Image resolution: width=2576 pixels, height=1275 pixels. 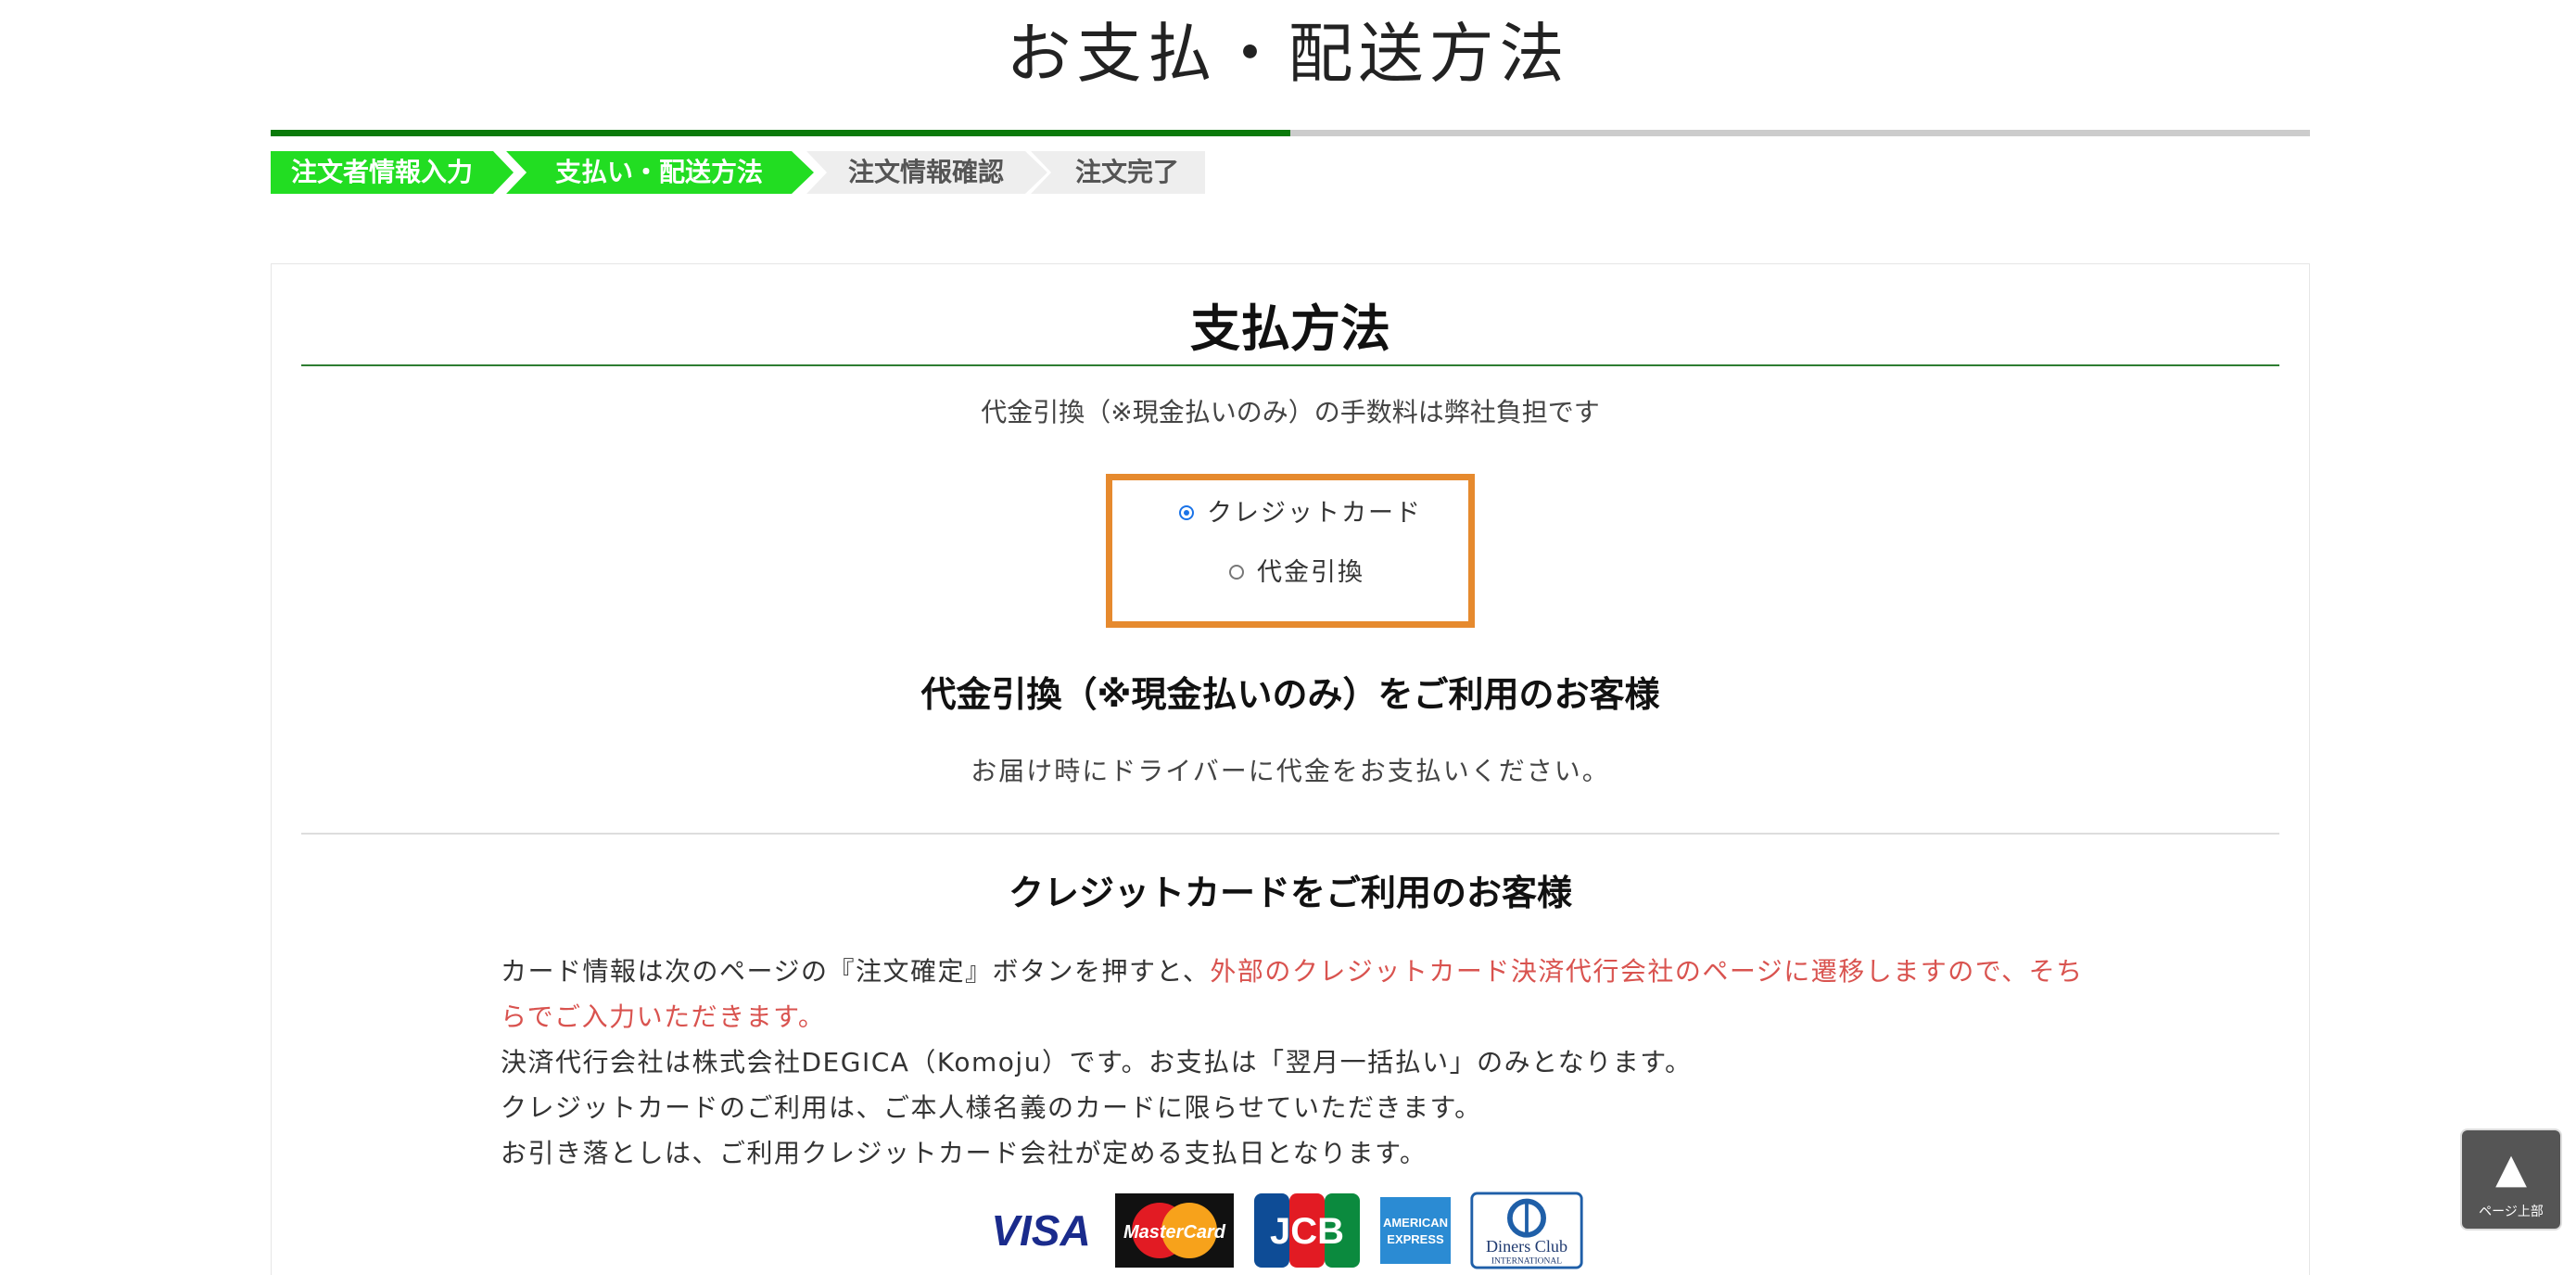 I want to click on diners-club-logo: Diners Club INTERNATIONAL, so click(x=1526, y=1230).